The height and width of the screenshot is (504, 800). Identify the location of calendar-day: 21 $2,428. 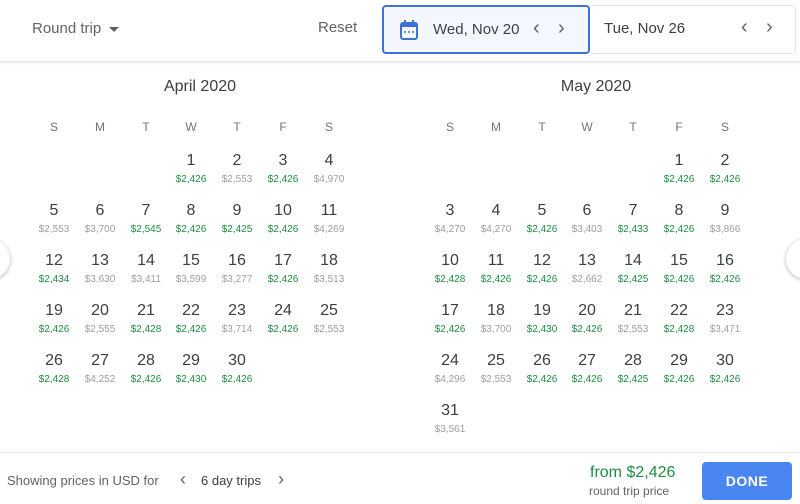
(146, 319).